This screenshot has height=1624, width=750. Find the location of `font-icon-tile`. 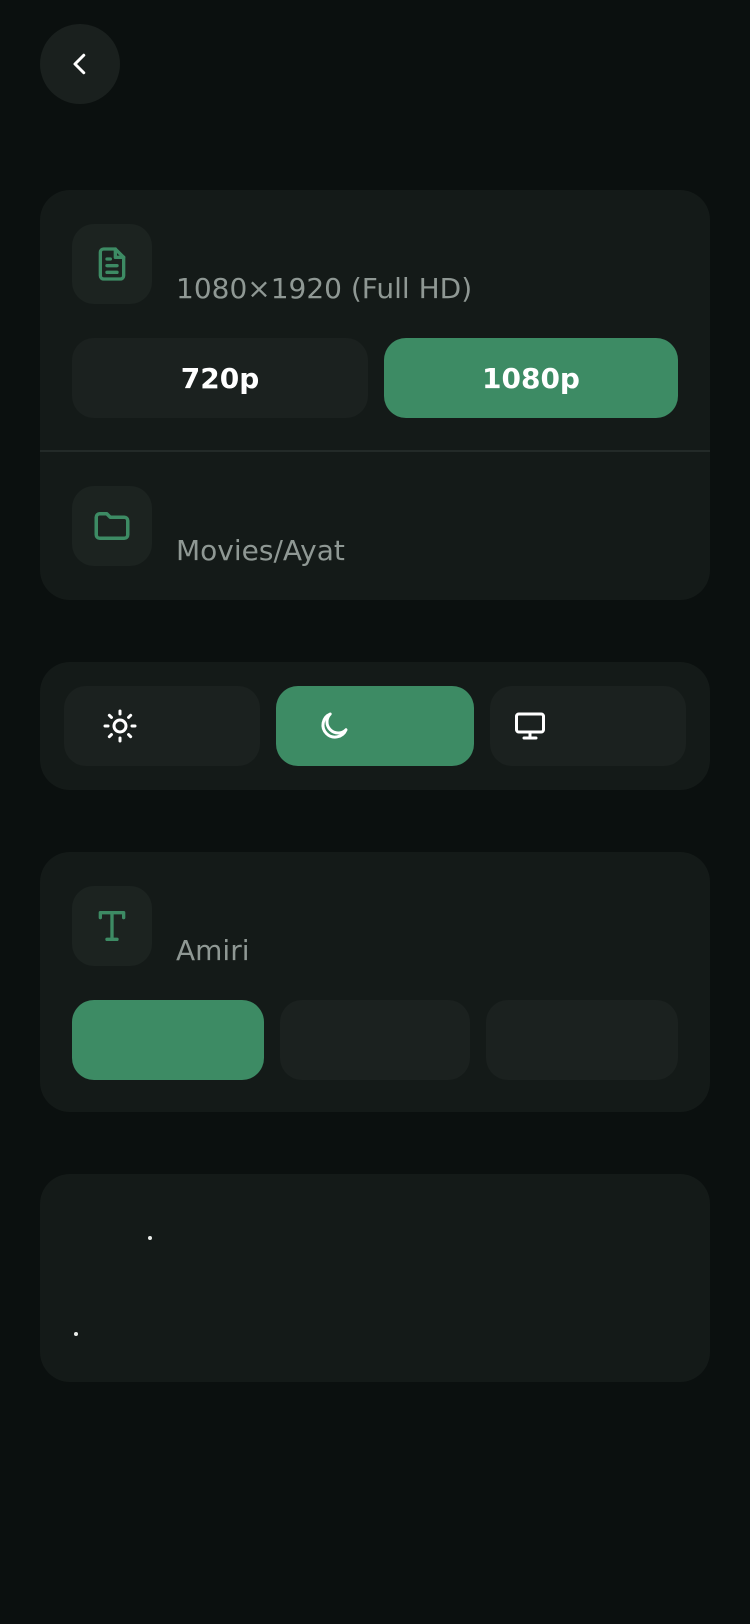

font-icon-tile is located at coordinates (112, 926).